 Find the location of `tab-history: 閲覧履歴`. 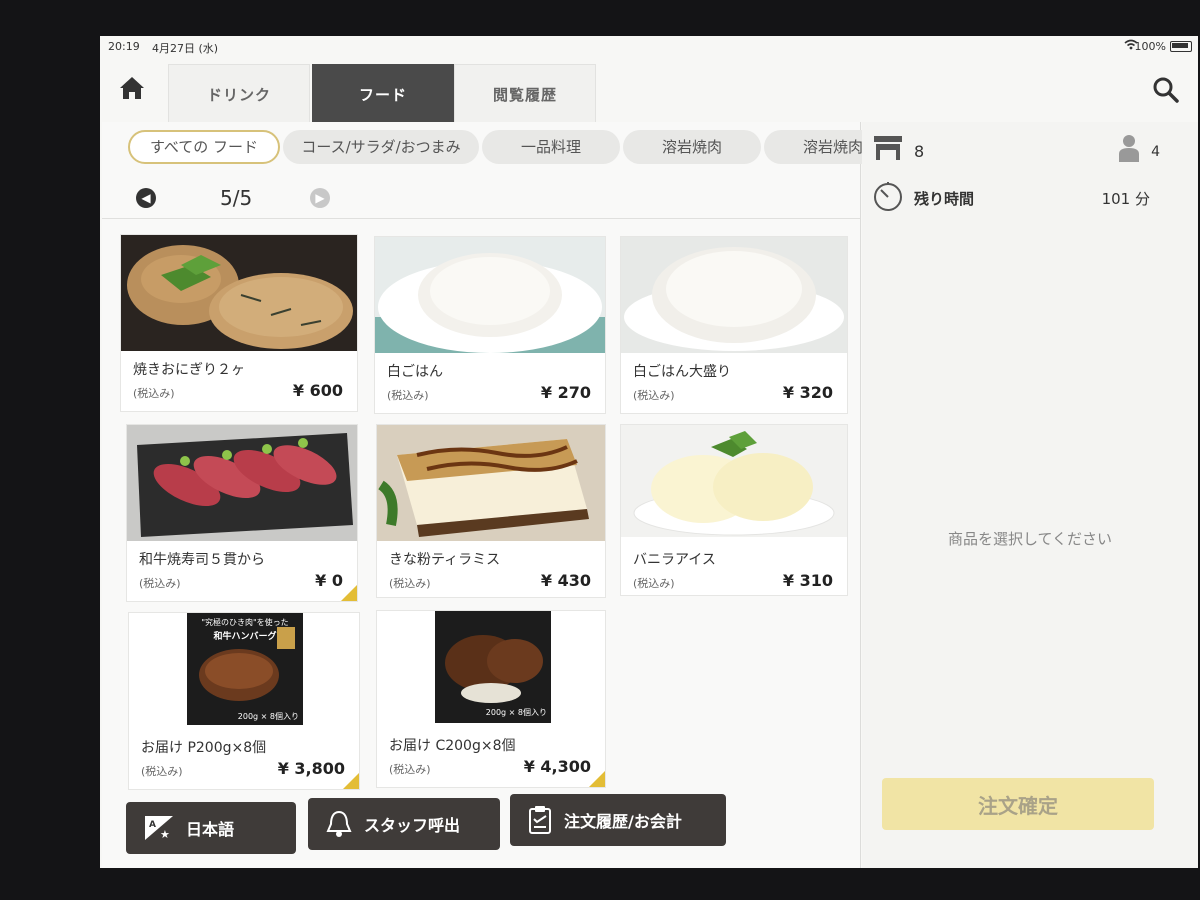

tab-history: 閲覧履歴 is located at coordinates (525, 93).